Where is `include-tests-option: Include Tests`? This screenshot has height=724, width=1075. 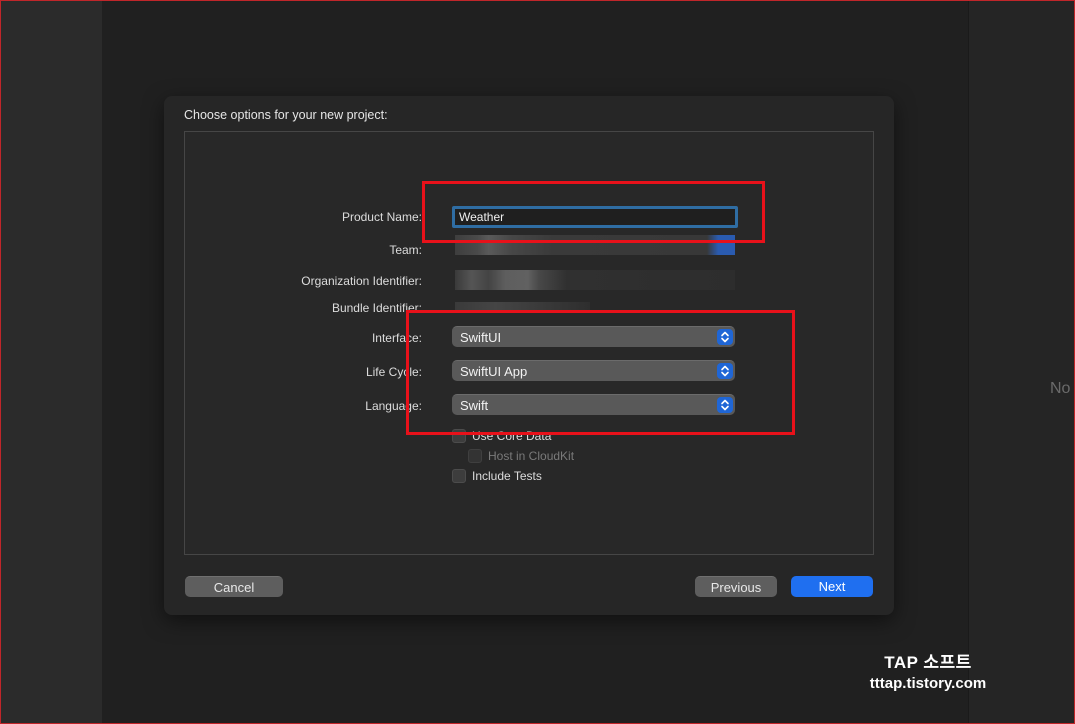
include-tests-option: Include Tests is located at coordinates (497, 476).